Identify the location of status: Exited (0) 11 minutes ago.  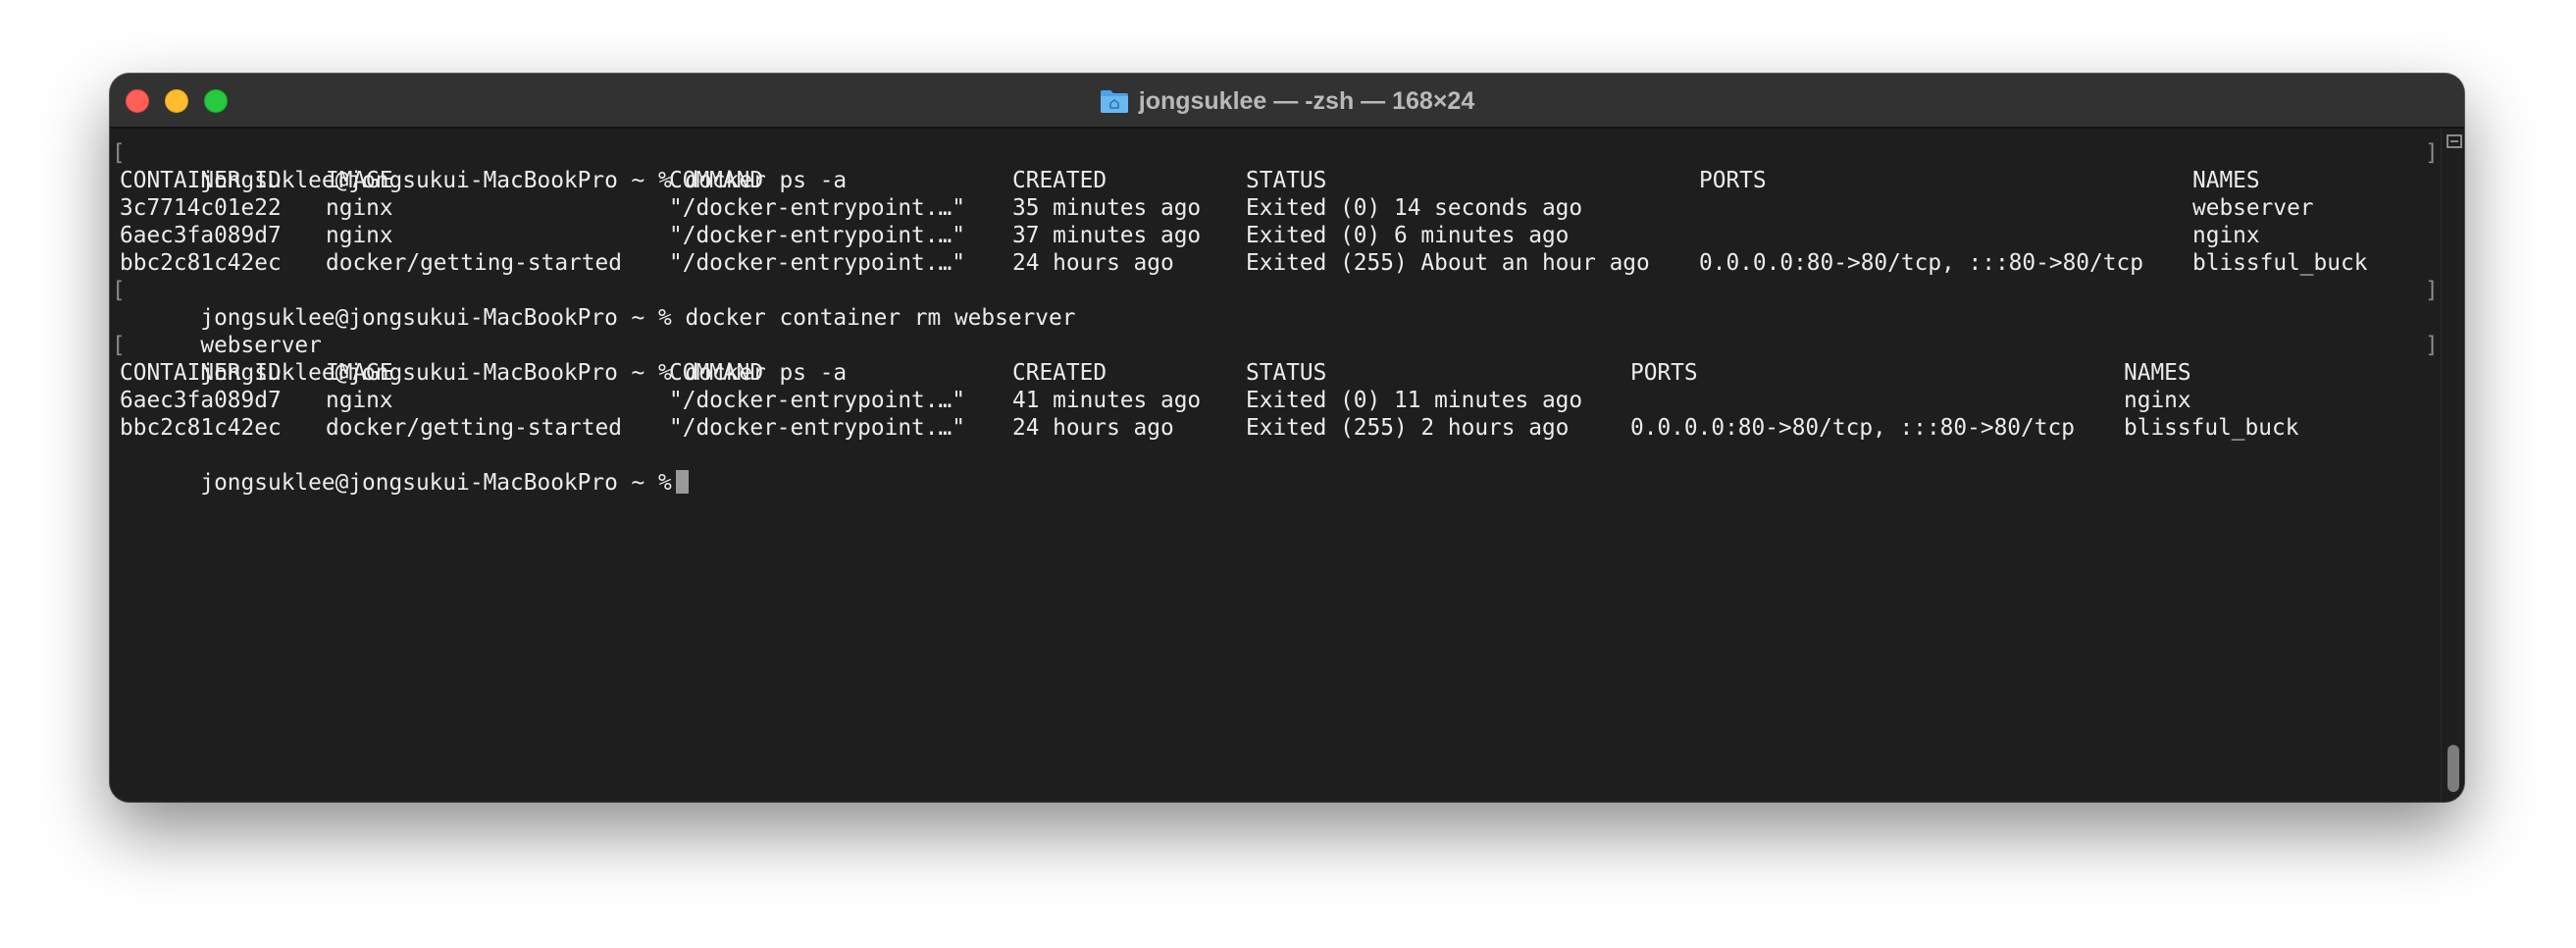
(1414, 400).